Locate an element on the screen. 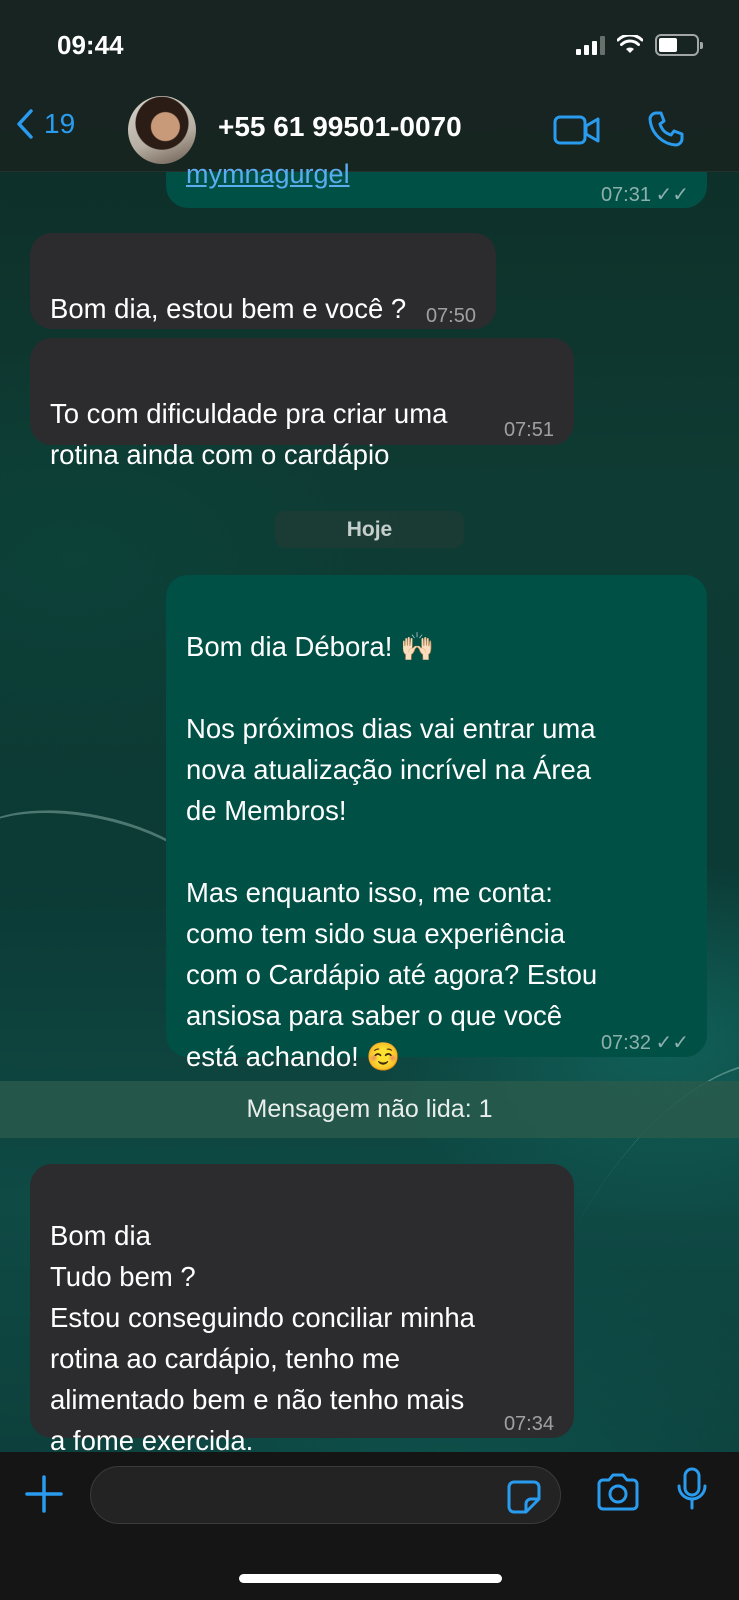  sticker-icon is located at coordinates (524, 1497).